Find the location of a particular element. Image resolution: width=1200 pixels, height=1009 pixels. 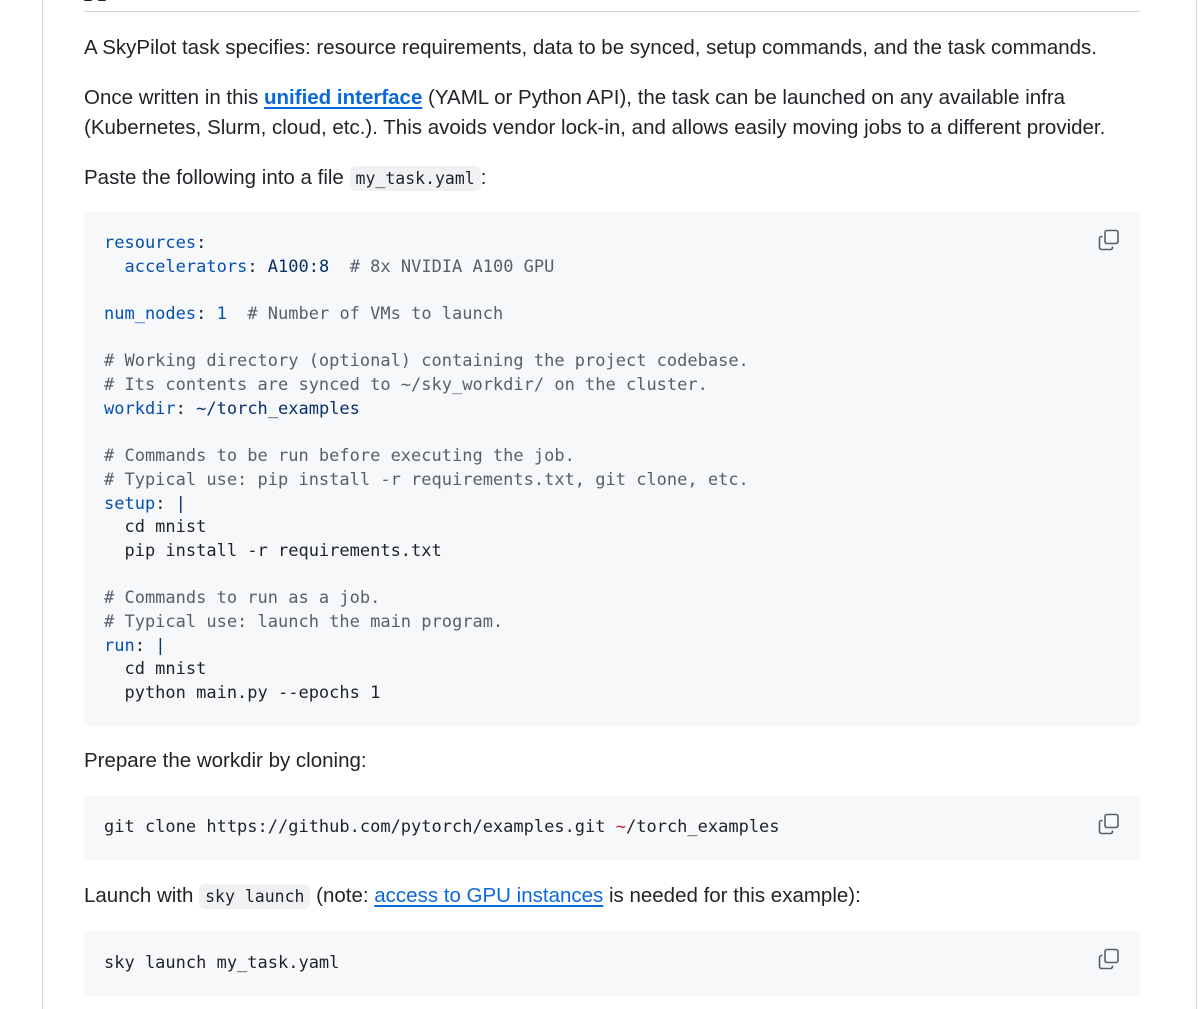

code-line: resources: is located at coordinates (612, 244).